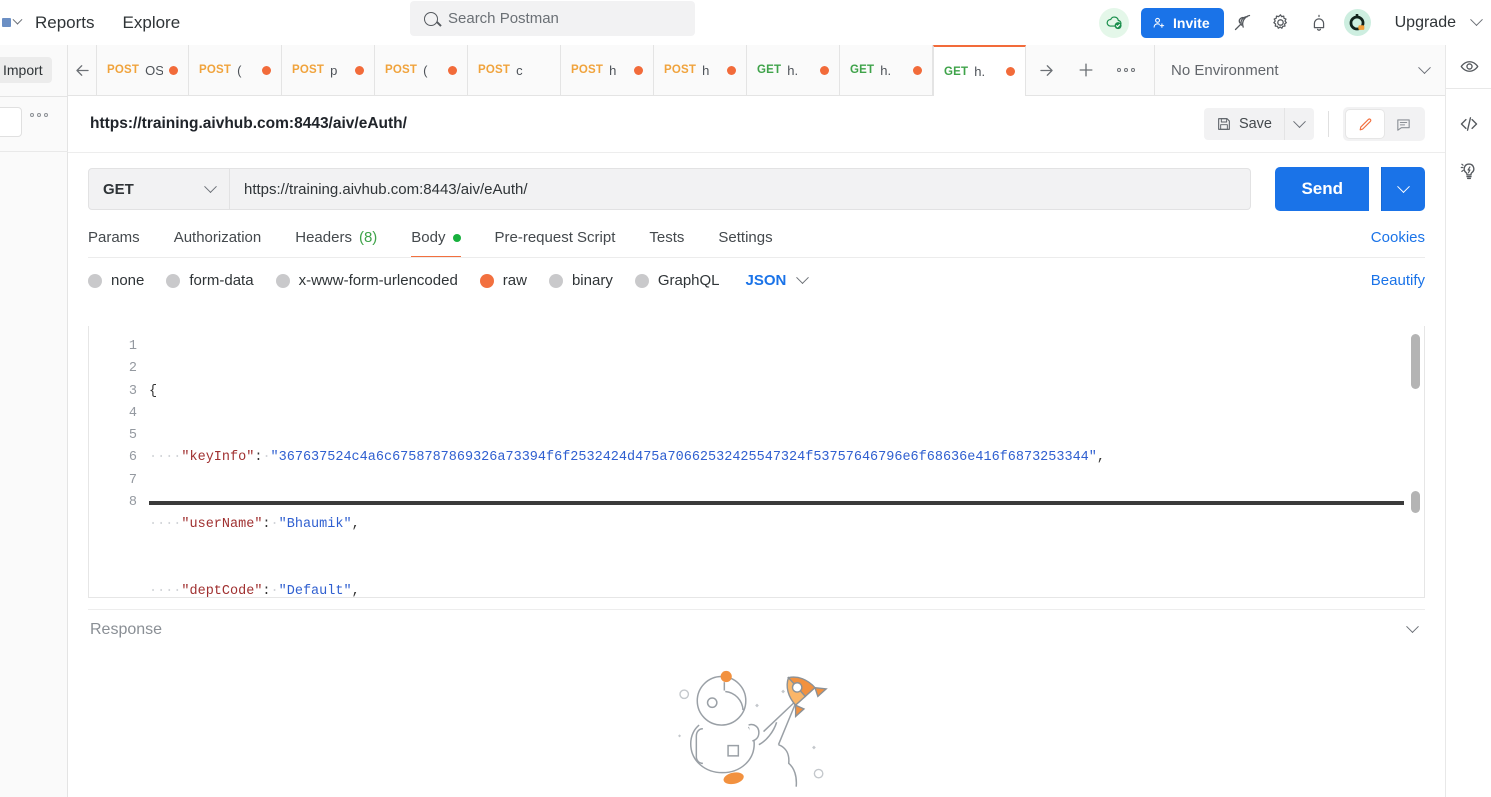 Image resolution: width=1491 pixels, height=797 pixels. What do you see at coordinates (1398, 243) in the screenshot?
I see `cookies-link: Cookies` at bounding box center [1398, 243].